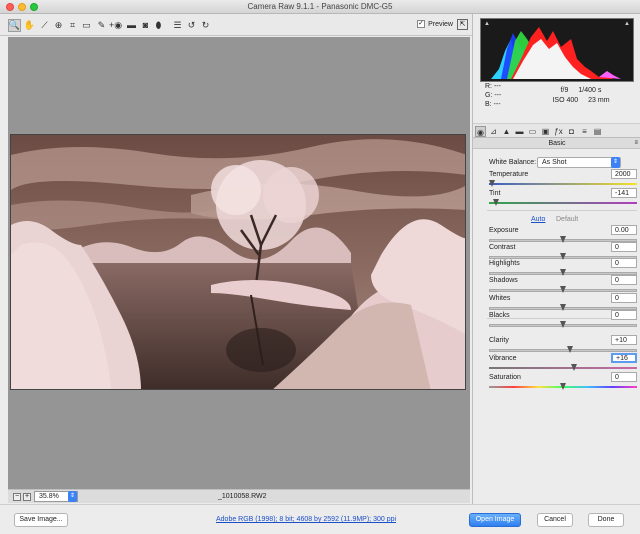  I want to click on red-eye-tool-icon: +◉, so click(115, 25).